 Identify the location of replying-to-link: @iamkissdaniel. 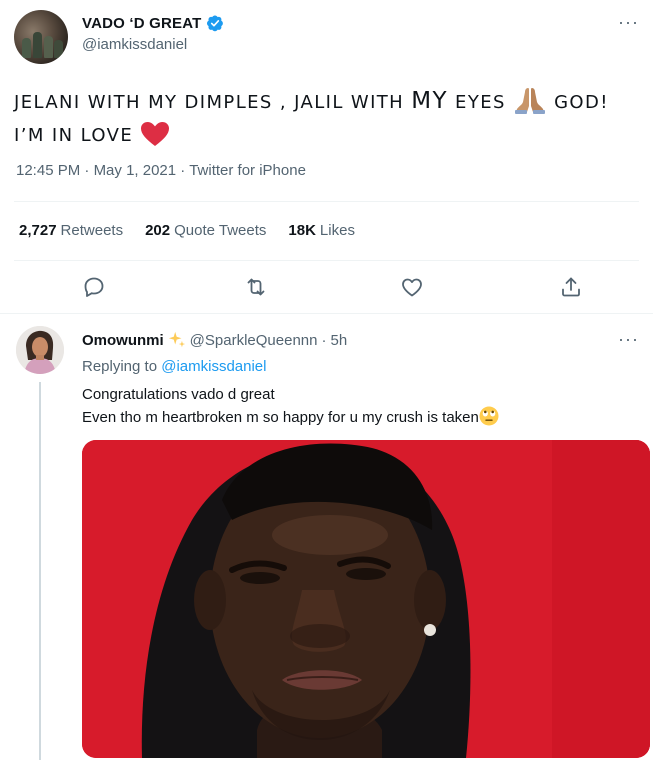
(213, 366).